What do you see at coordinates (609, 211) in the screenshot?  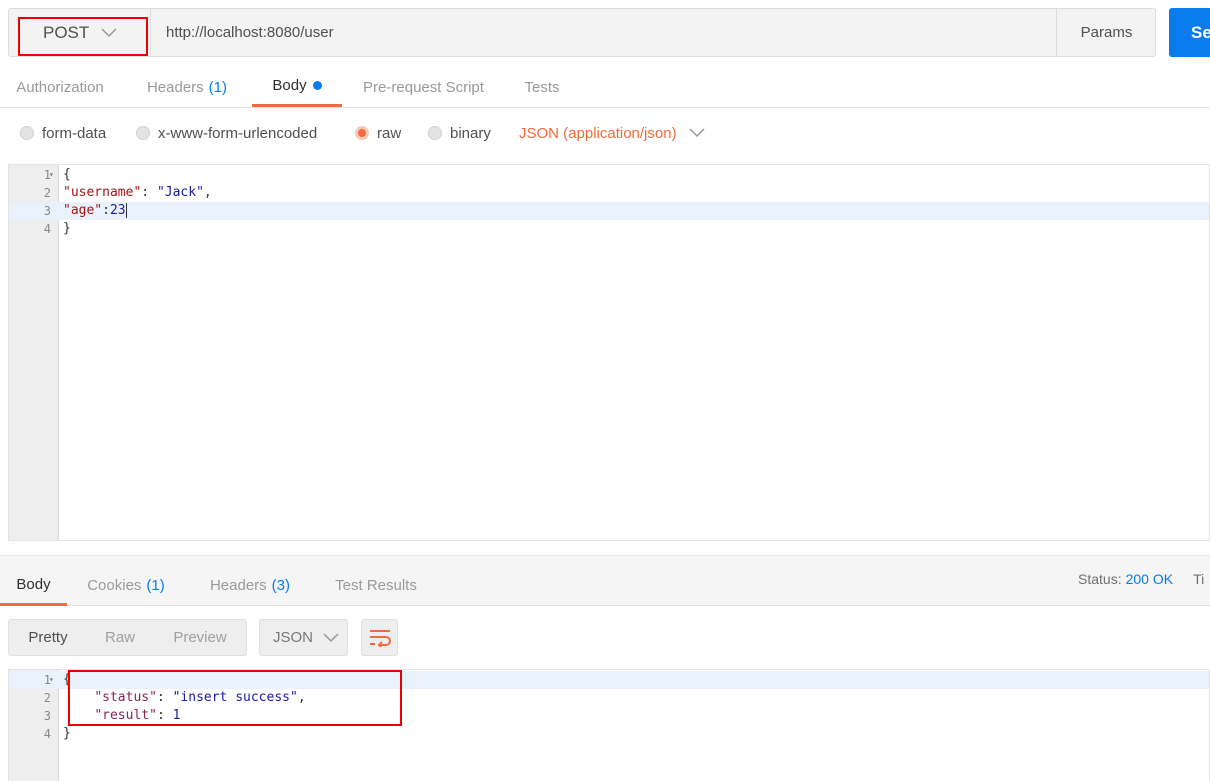 I see `code-line-active: 3 "age":23` at bounding box center [609, 211].